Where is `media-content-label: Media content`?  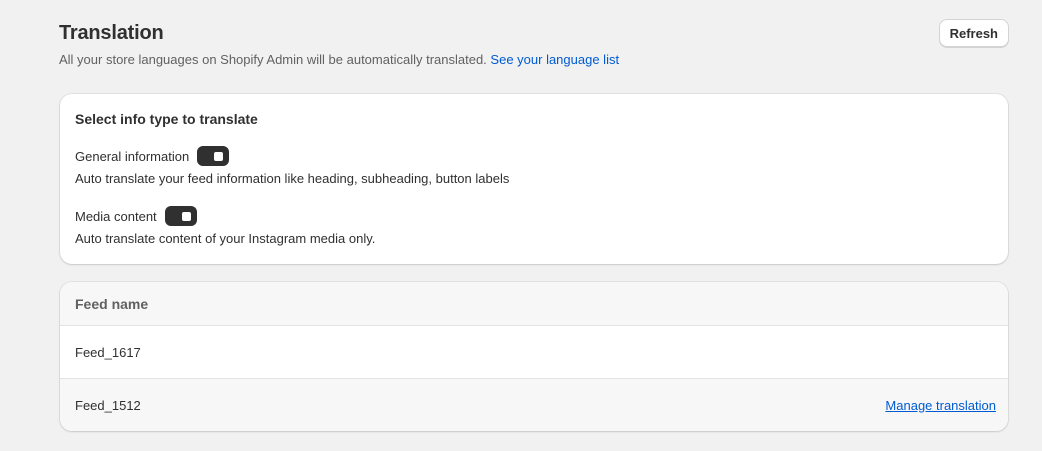
media-content-label: Media content is located at coordinates (116, 216).